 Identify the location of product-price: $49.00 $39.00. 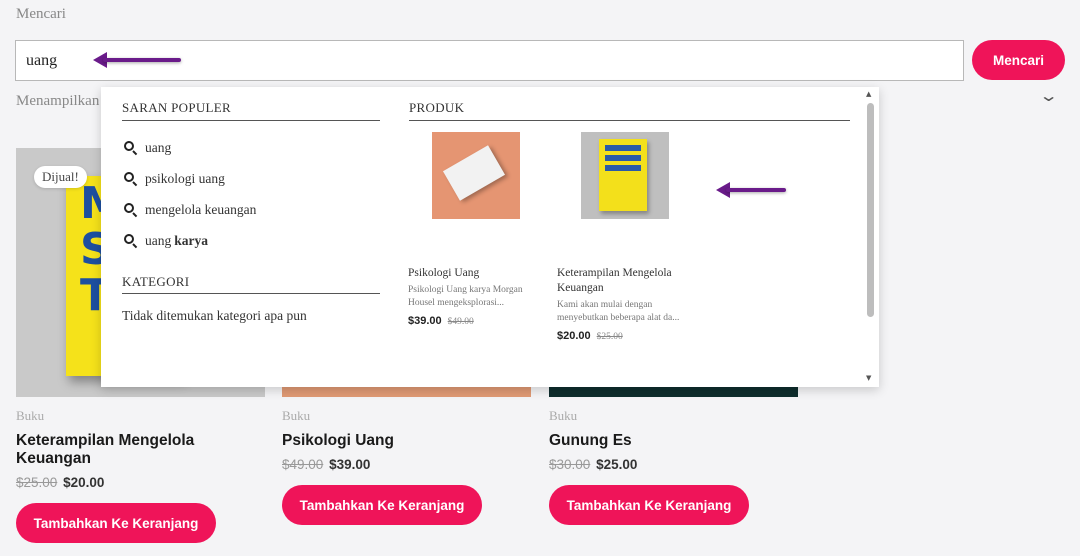
(407, 464).